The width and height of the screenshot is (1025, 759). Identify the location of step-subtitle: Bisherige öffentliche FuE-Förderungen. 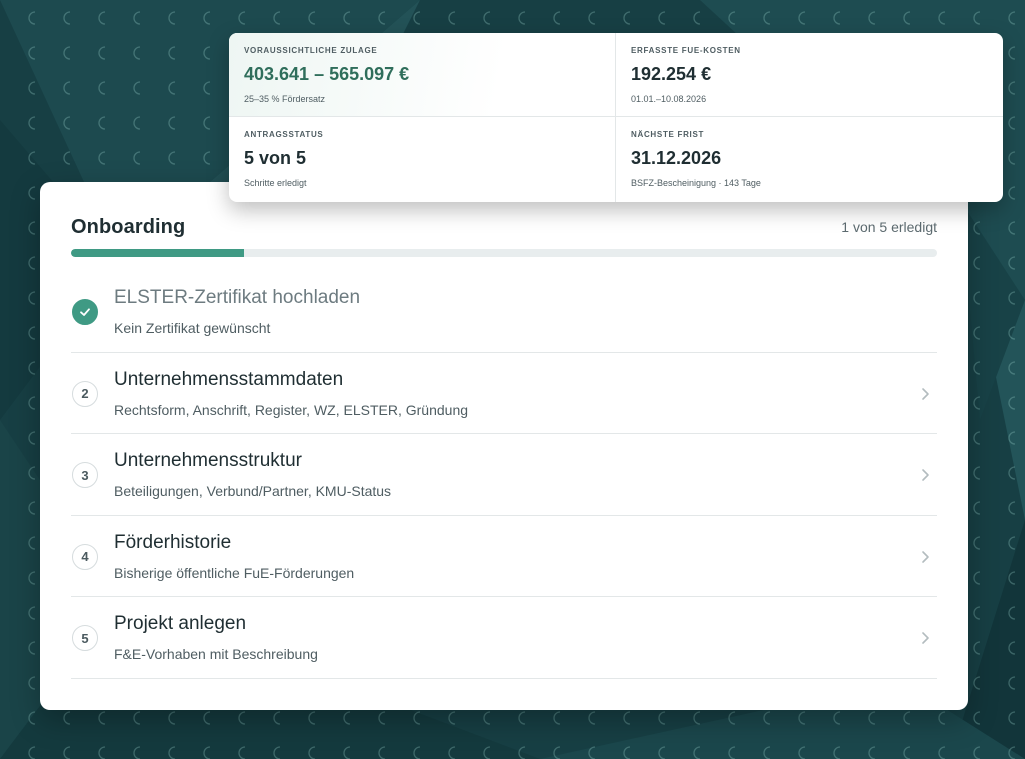
(234, 572).